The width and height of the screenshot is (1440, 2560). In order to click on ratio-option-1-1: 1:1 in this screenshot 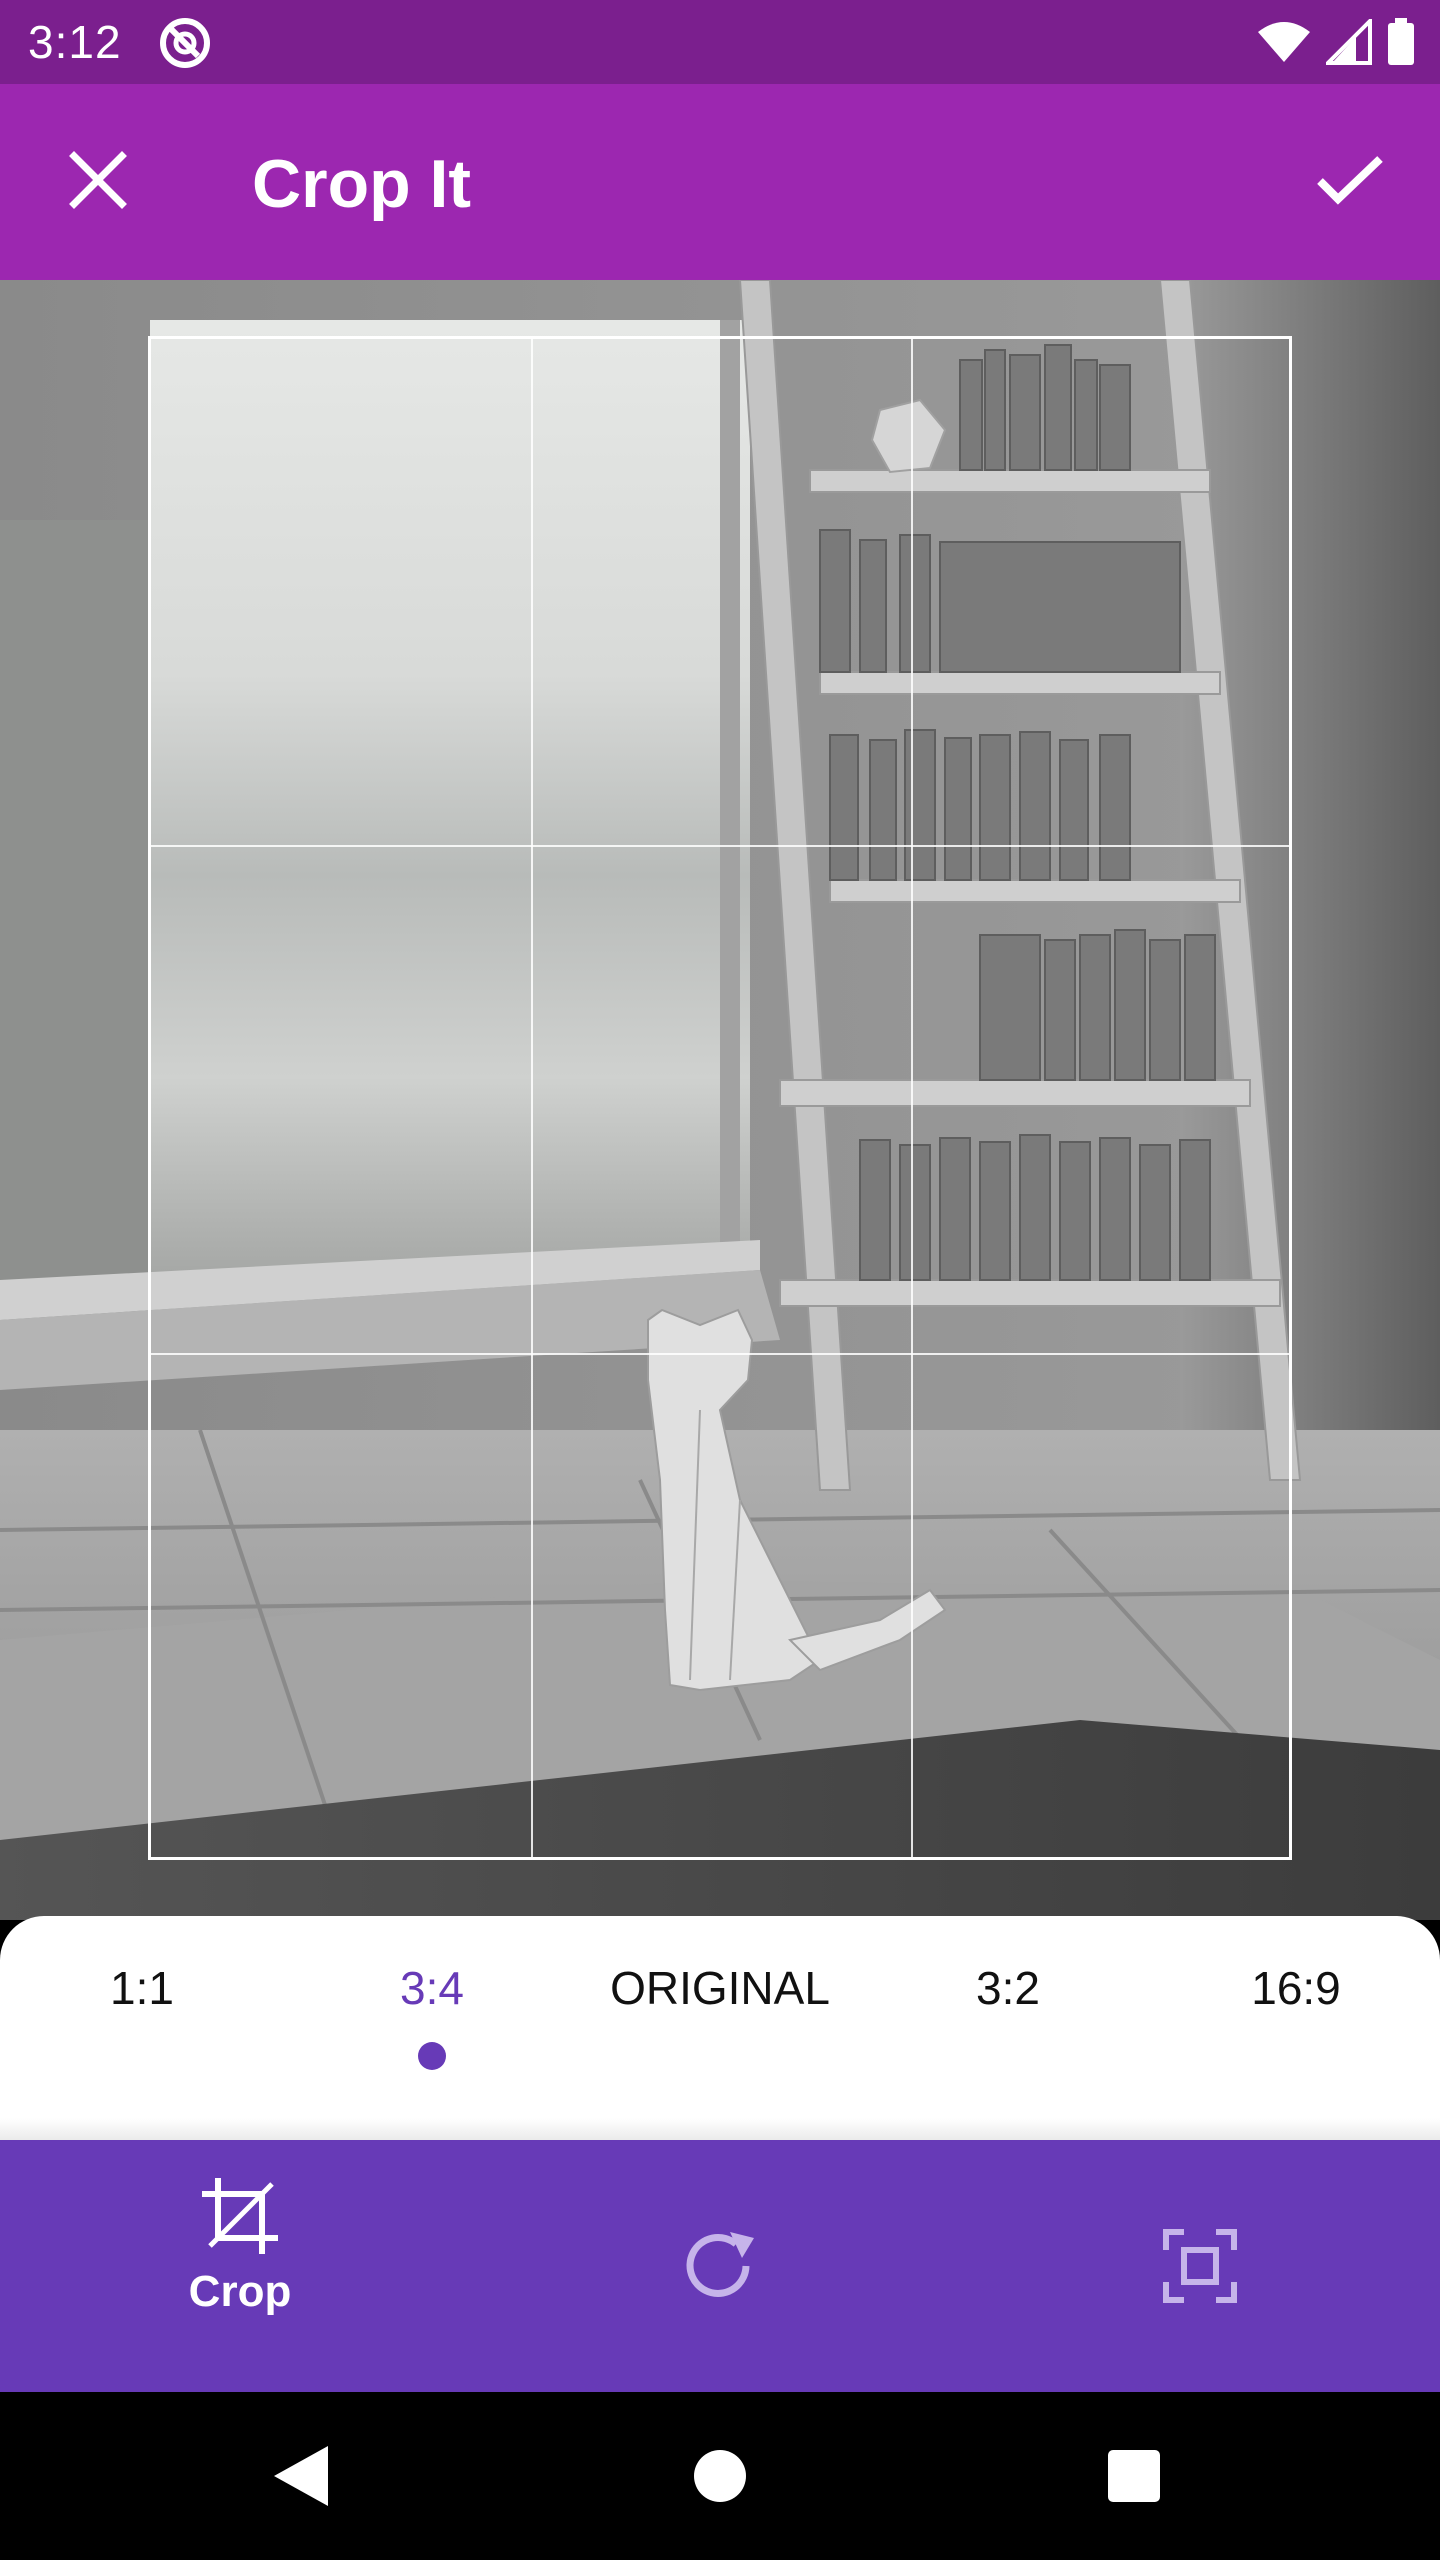, I will do `click(142, 2013)`.